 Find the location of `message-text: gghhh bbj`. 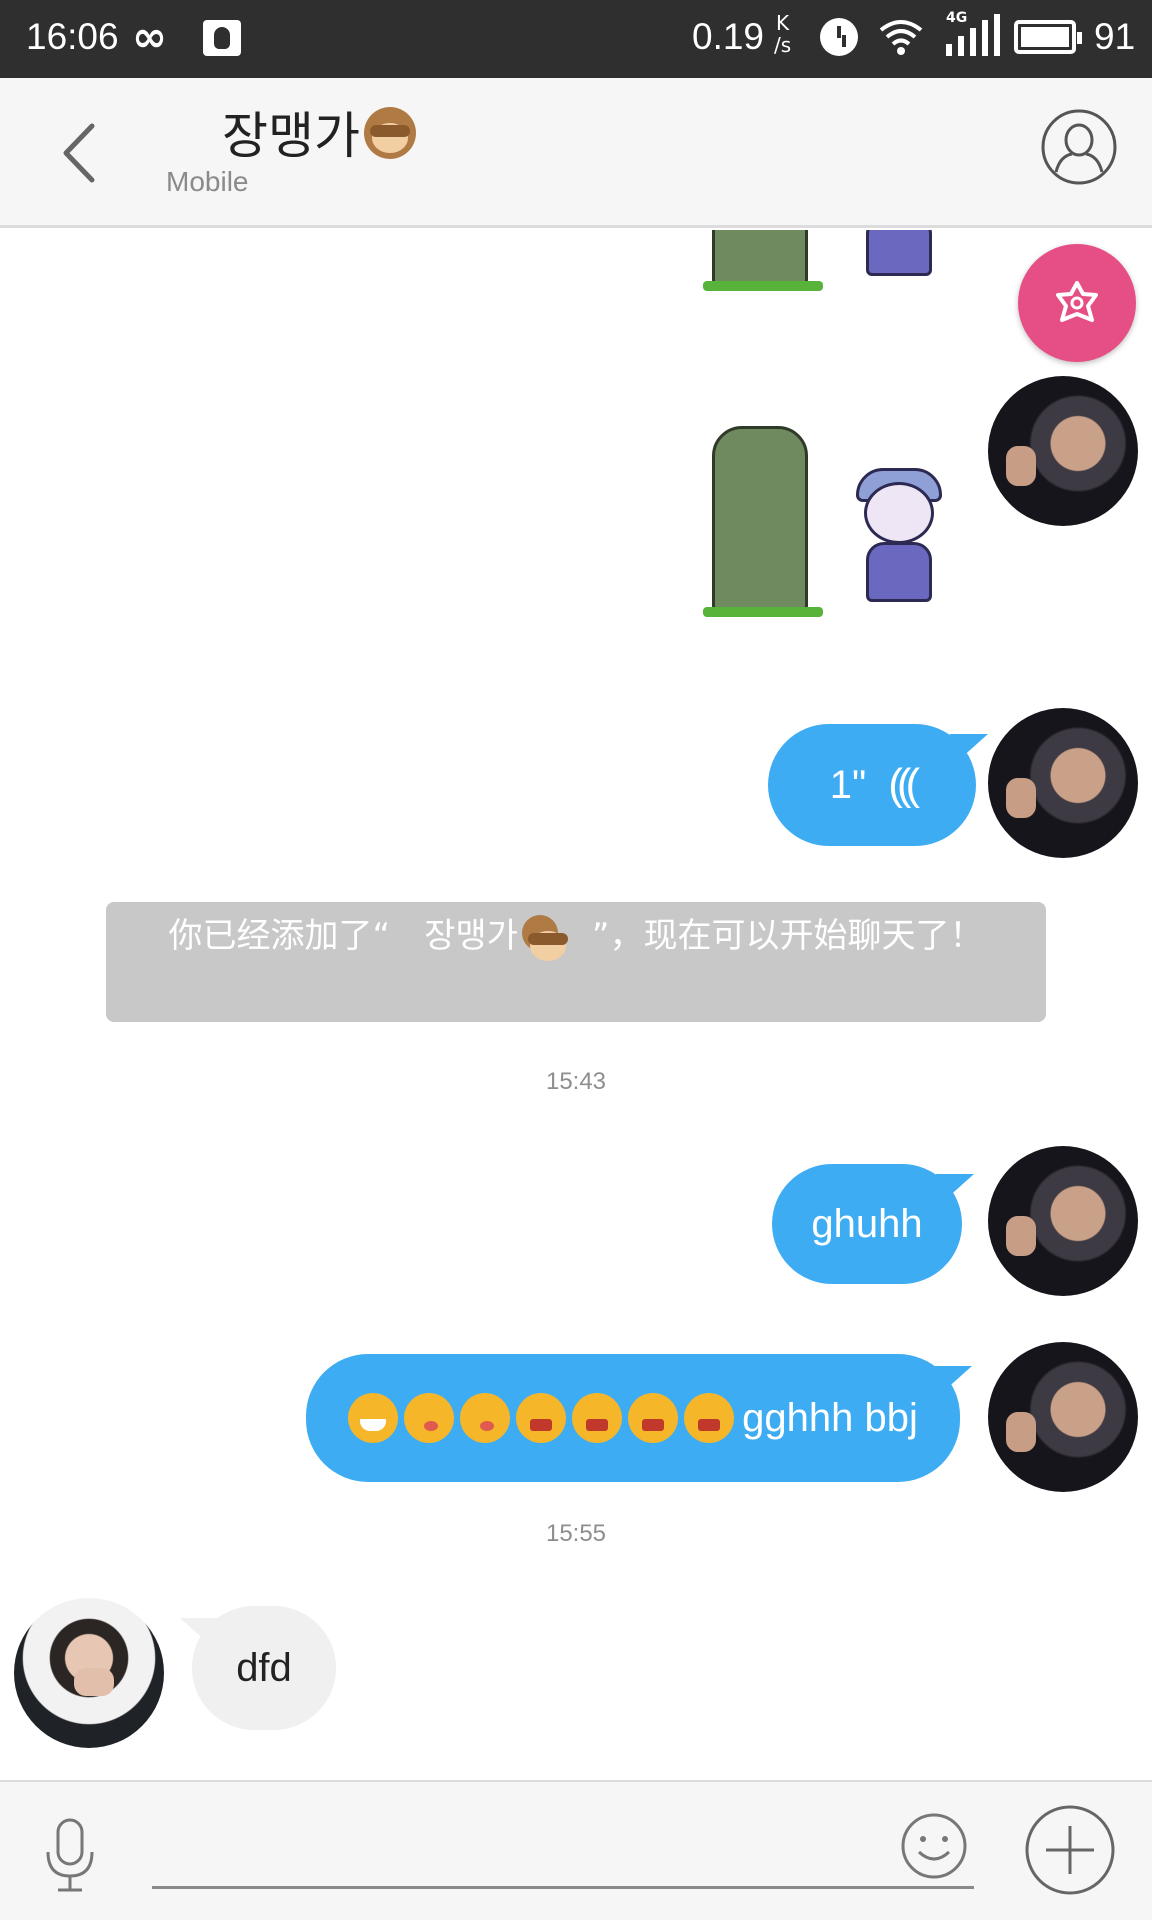

message-text: gghhh bbj is located at coordinates (830, 1417).